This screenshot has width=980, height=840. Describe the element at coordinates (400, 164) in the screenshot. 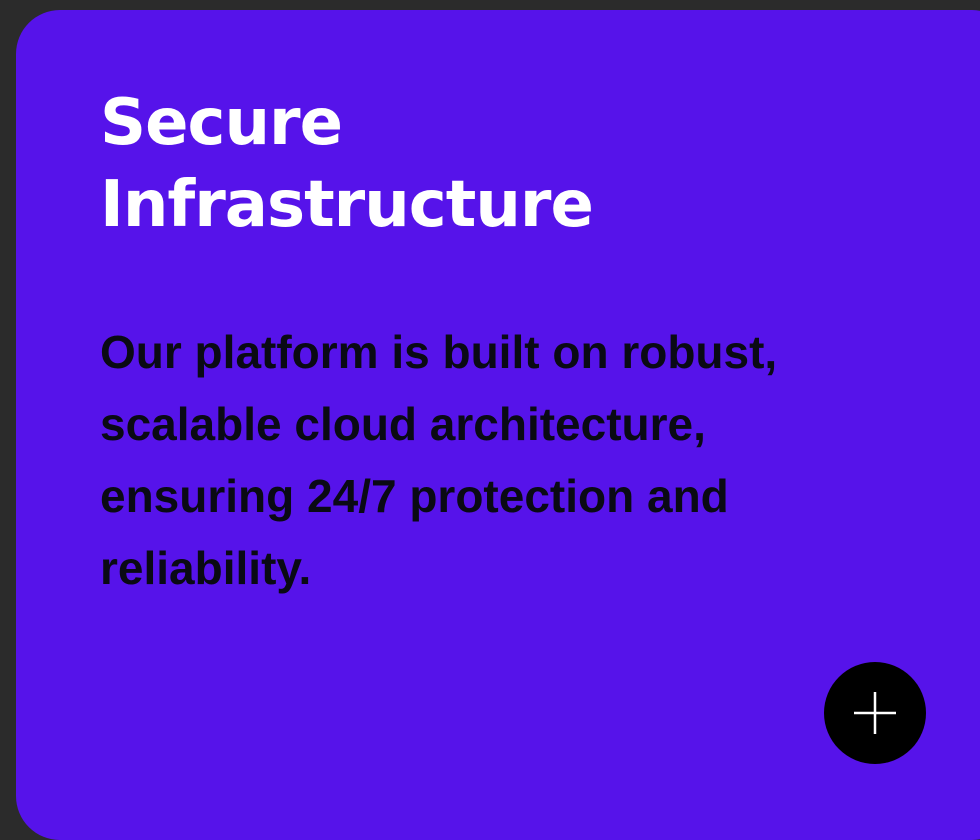

I see `card-title: Secure Infrastructure` at that location.